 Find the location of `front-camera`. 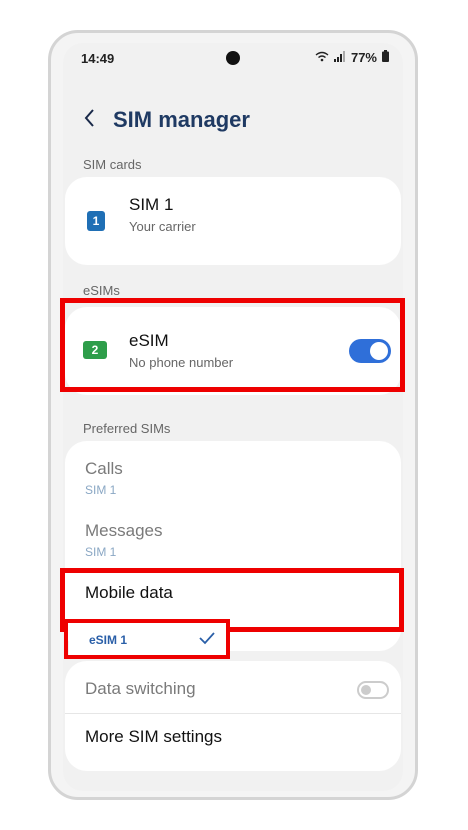

front-camera is located at coordinates (233, 58).